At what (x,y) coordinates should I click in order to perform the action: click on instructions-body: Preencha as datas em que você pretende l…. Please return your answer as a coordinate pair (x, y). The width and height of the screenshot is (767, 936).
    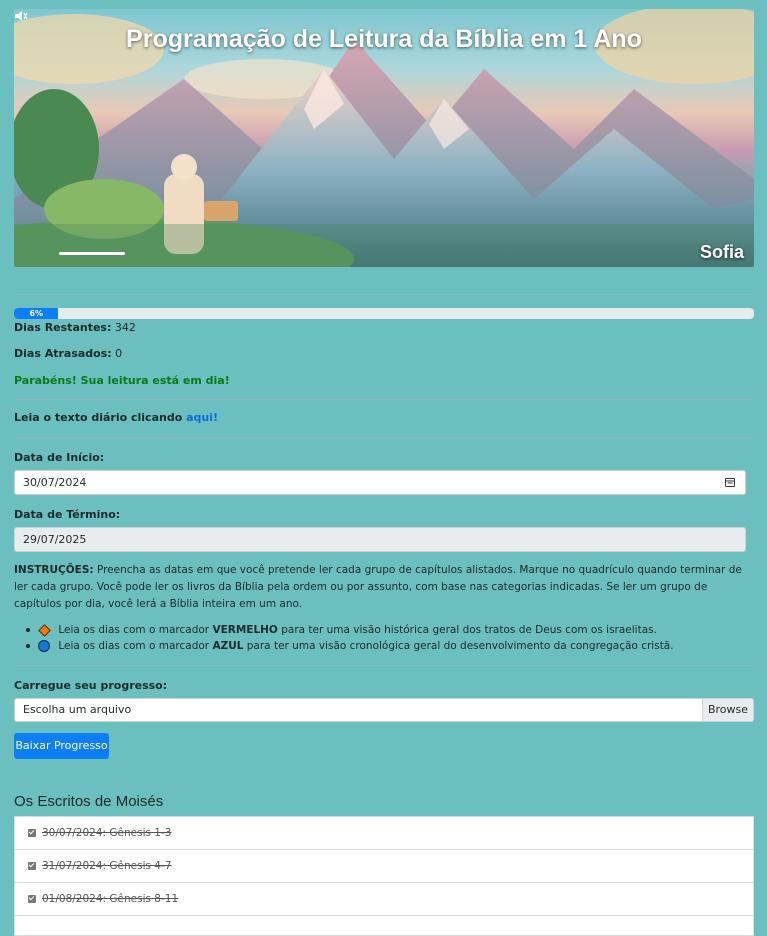
    Looking at the image, I should click on (378, 587).